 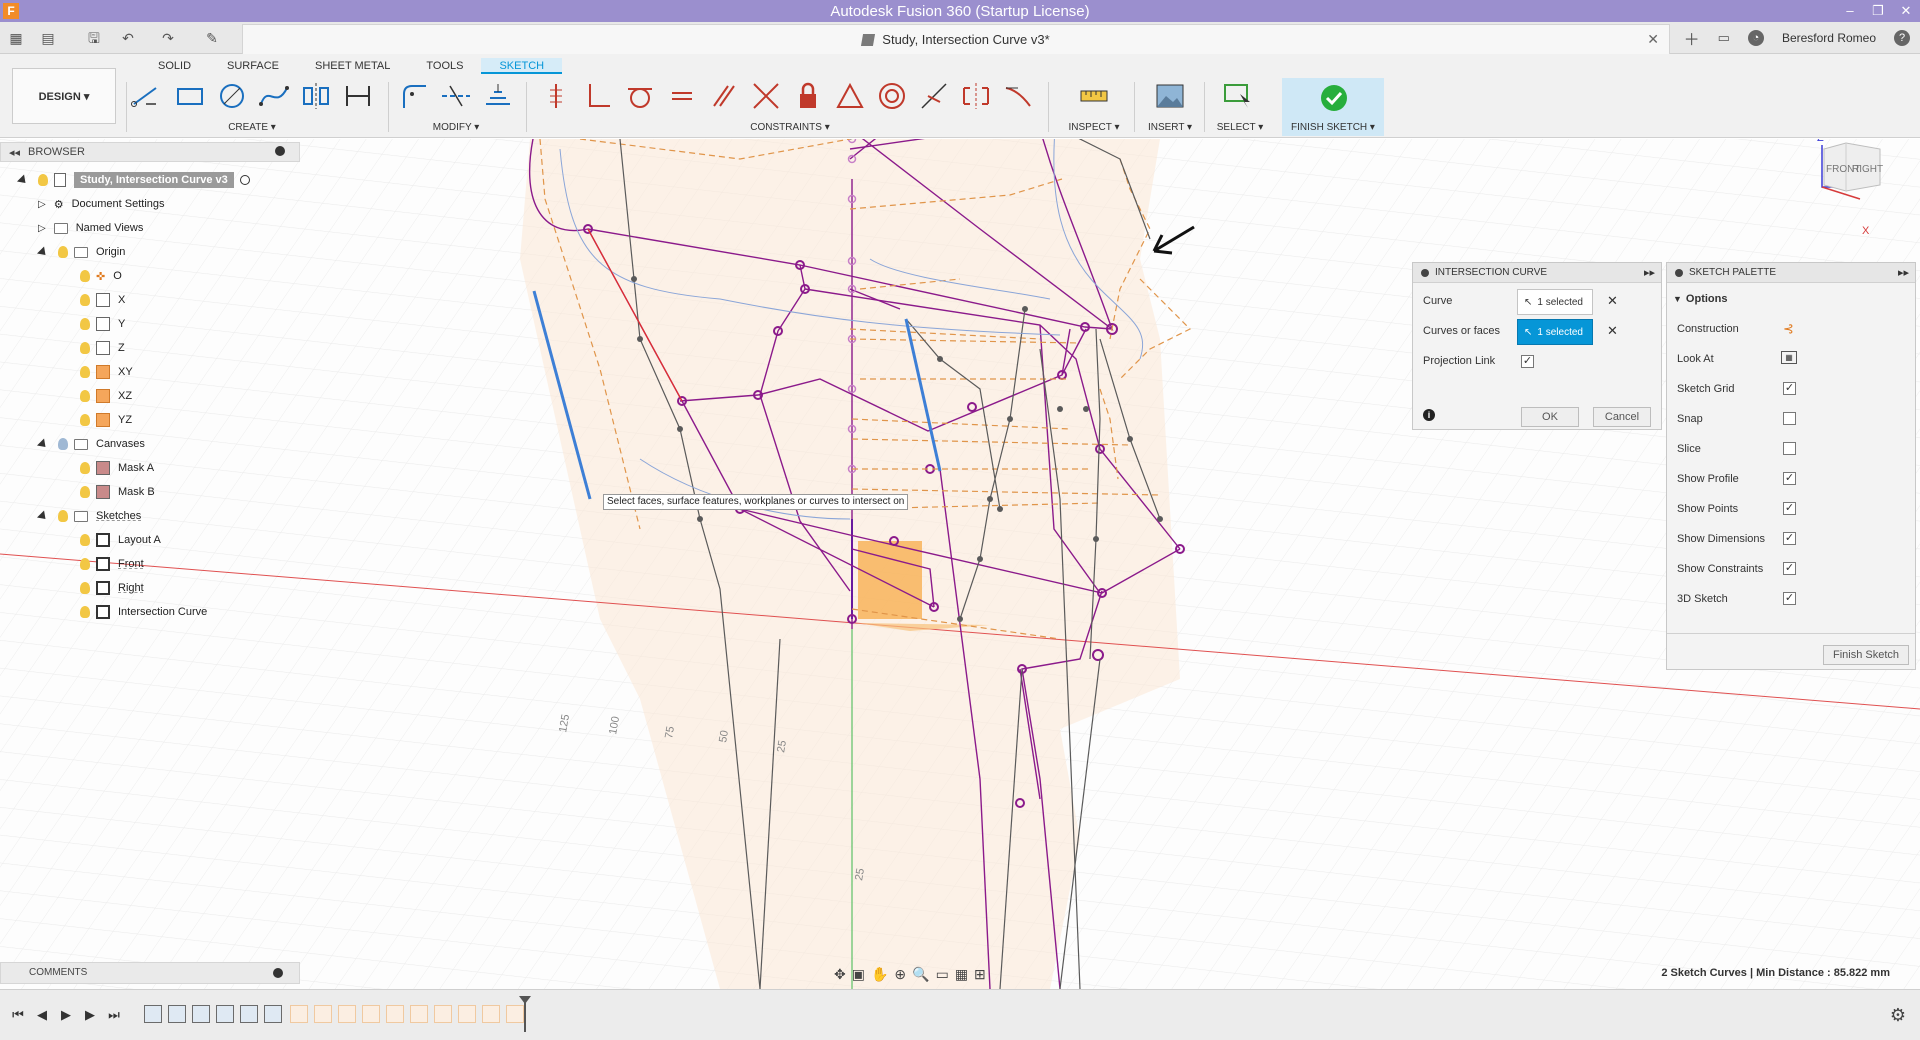 I want to click on constraints-group-label: CONSTRAINTS ▾, so click(x=790, y=127).